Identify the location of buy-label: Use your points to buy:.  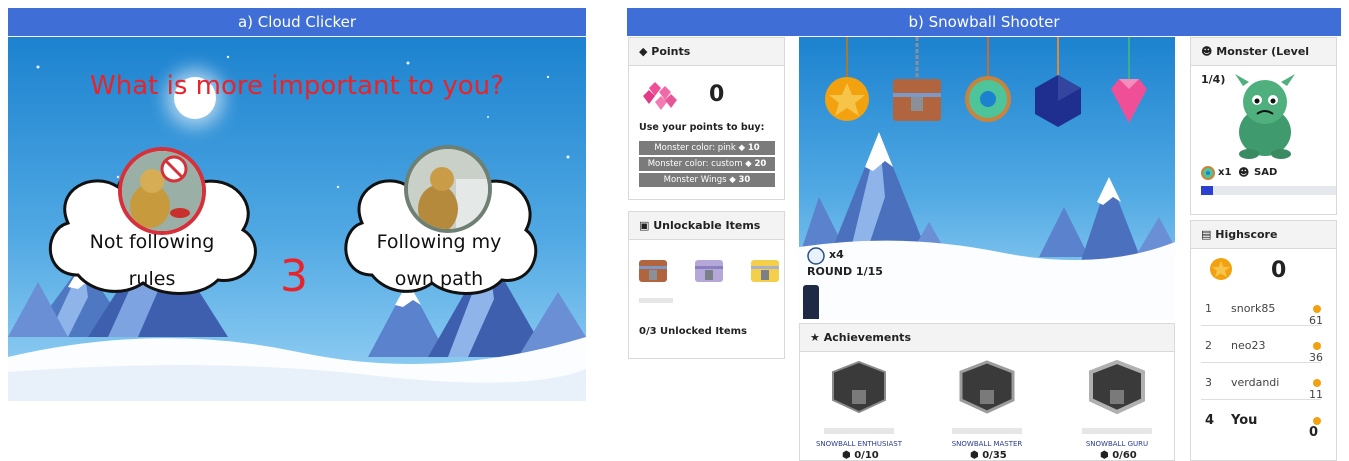
(702, 127).